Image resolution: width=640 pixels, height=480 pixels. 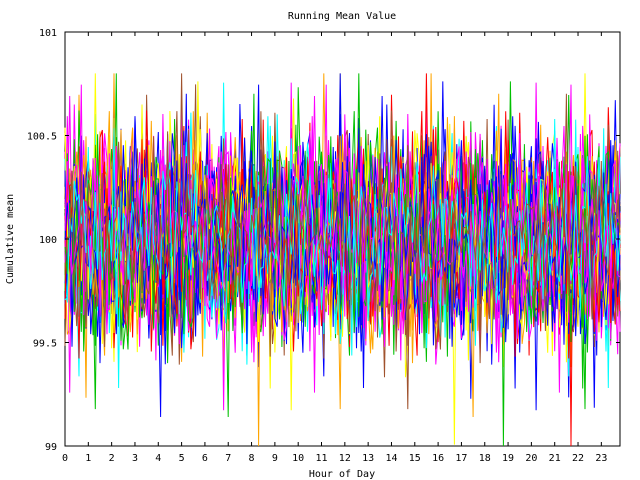 What do you see at coordinates (112, 458) in the screenshot?
I see `x-tick-label: 2` at bounding box center [112, 458].